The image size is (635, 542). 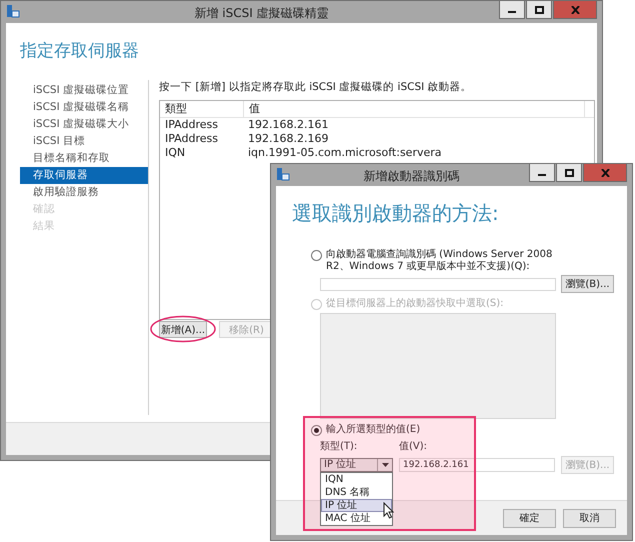 What do you see at coordinates (529, 518) in the screenshot?
I see `dialog-button: 確定` at bounding box center [529, 518].